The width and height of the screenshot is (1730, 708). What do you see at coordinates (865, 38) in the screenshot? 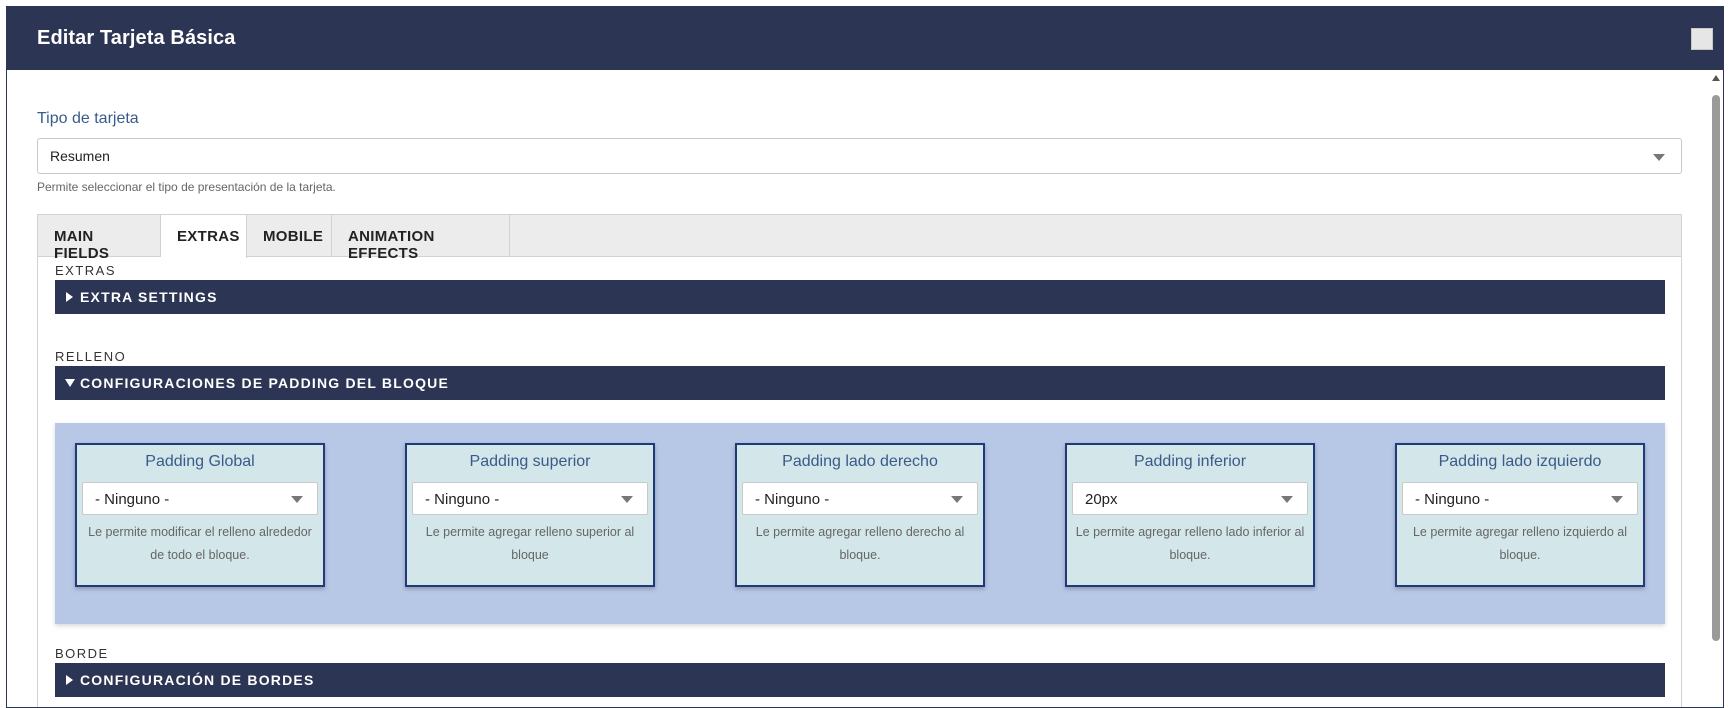
I see `dialog-titlebar: Editar Tarjeta Básica` at bounding box center [865, 38].